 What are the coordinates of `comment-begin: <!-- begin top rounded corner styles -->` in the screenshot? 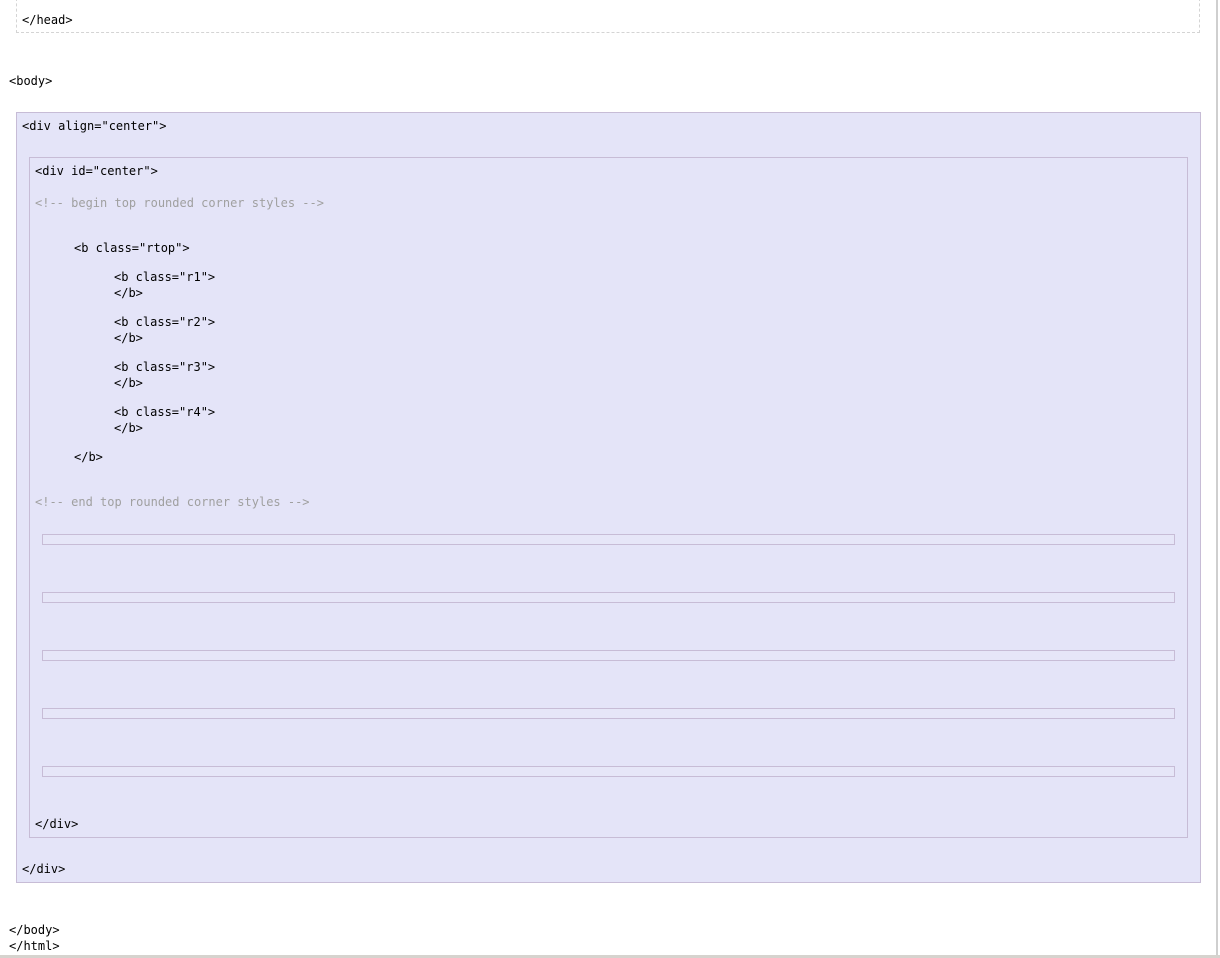 It's located at (179, 203).